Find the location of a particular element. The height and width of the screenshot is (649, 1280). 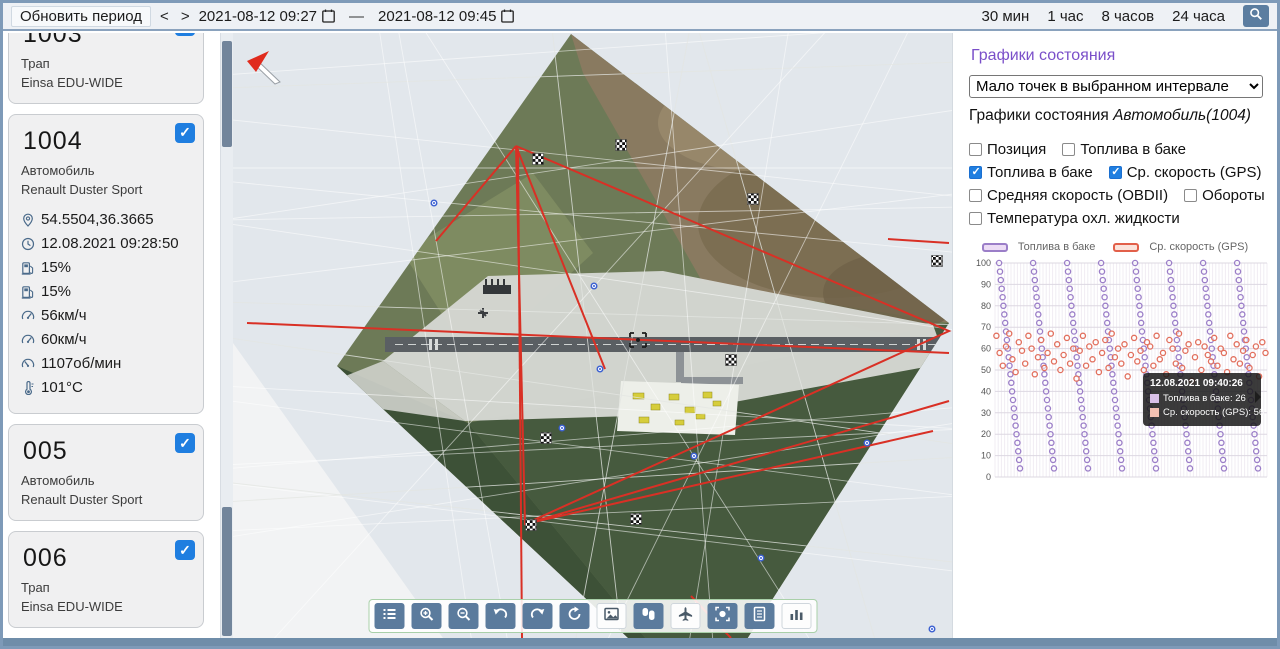

legend-label: Топлива в баке is located at coordinates (1056, 247).